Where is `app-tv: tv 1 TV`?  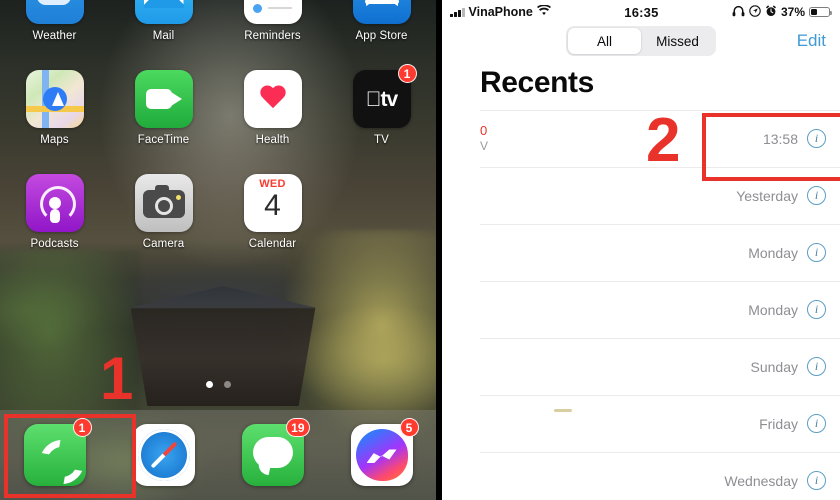
app-tv: tv 1 TV is located at coordinates (381, 119).